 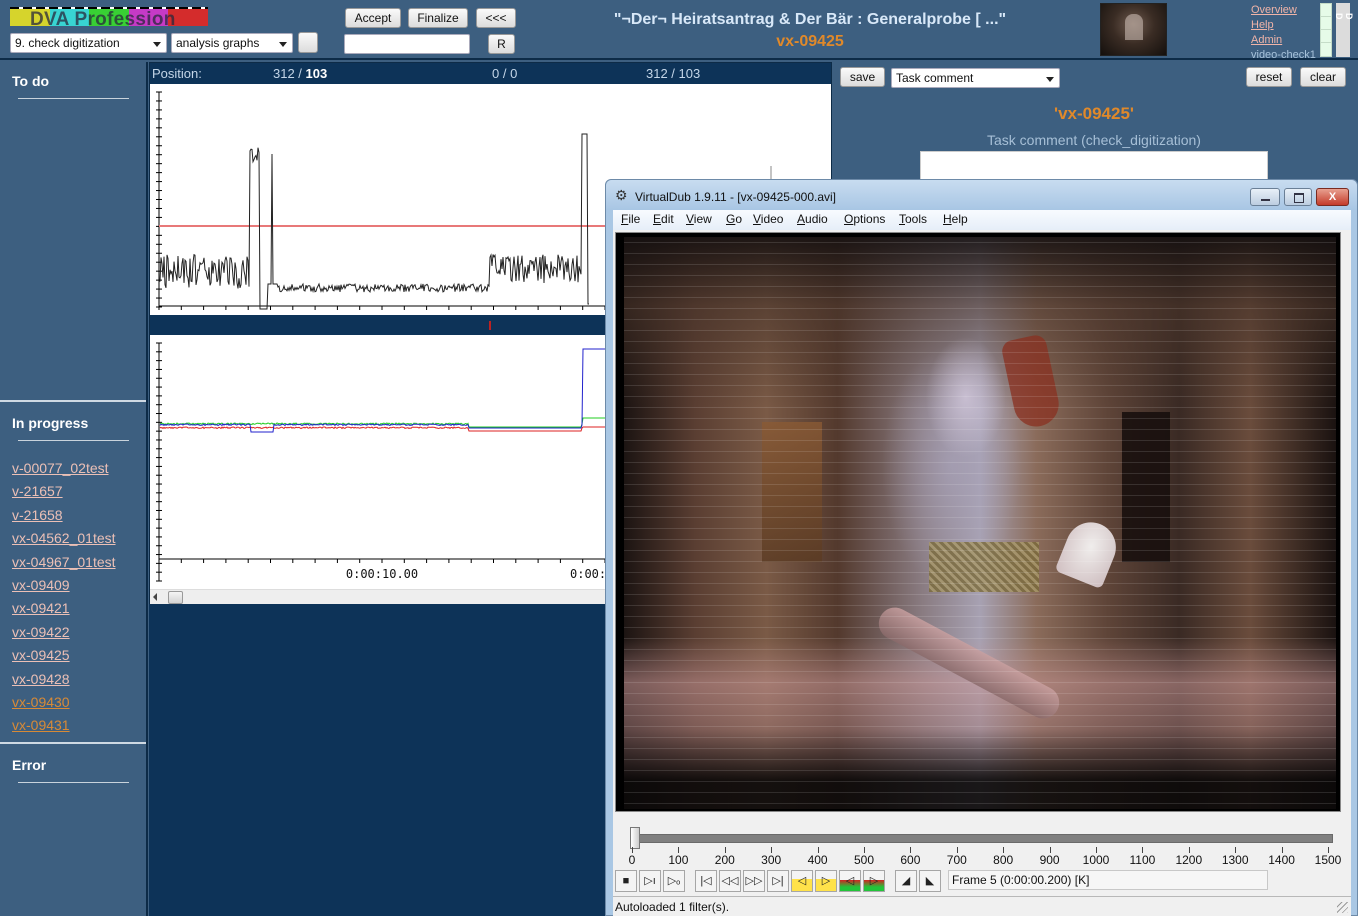 I want to click on video-thumbnail, so click(x=1133, y=29).